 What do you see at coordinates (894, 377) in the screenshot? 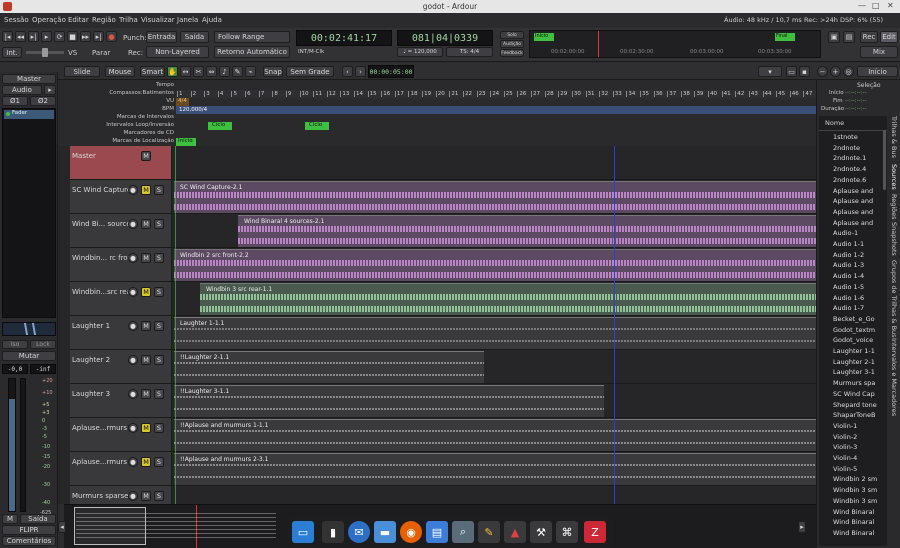
I see `tab-ranges-markers: Intervalos e Marcadores` at bounding box center [894, 377].